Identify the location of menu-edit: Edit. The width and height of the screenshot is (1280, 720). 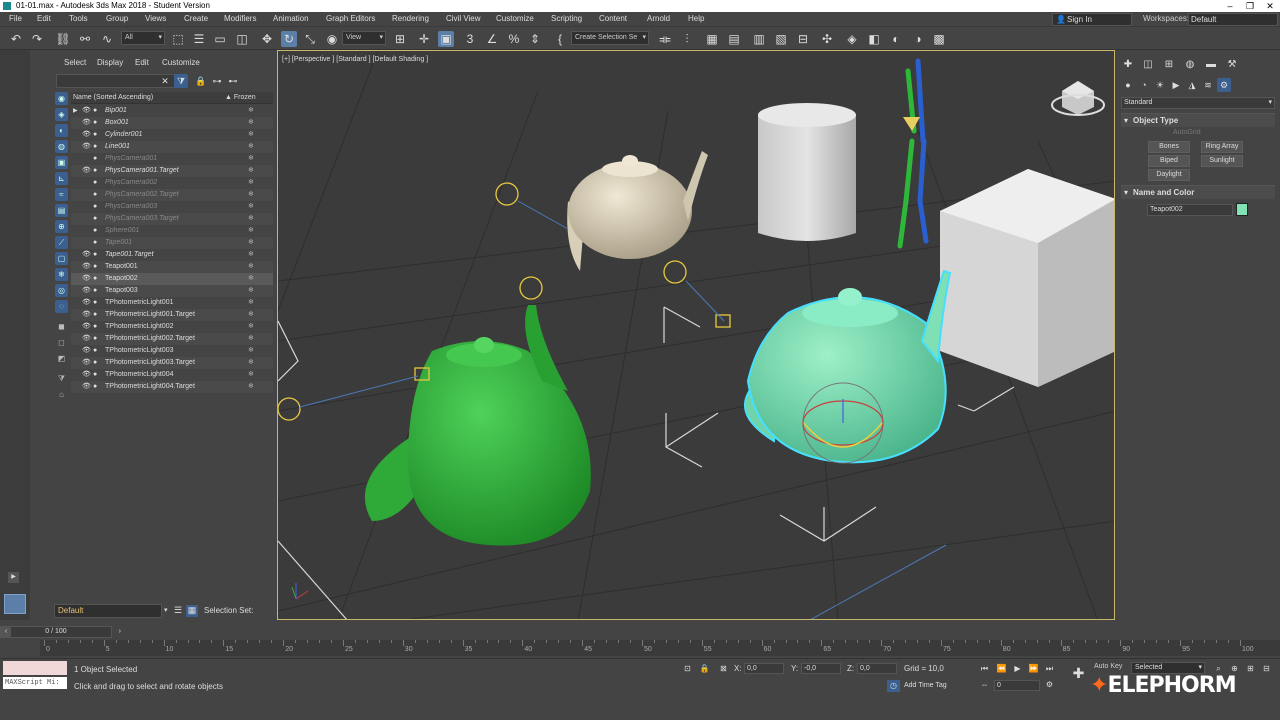
(44, 18).